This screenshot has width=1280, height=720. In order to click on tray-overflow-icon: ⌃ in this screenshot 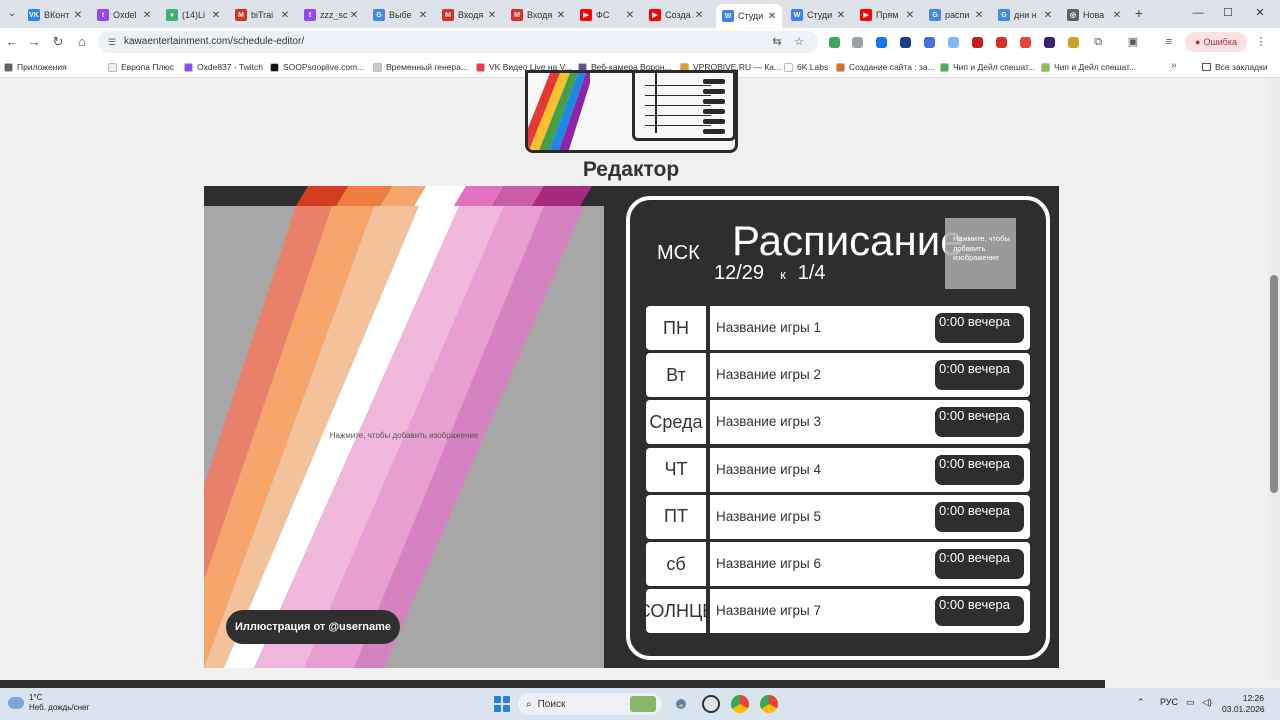, I will do `click(1141, 702)`.